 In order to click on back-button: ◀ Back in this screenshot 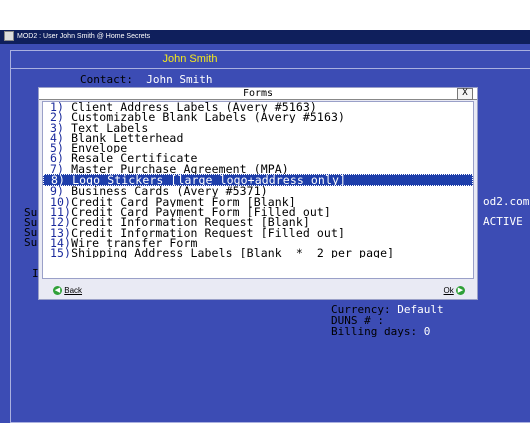, I will do `click(67, 291)`.